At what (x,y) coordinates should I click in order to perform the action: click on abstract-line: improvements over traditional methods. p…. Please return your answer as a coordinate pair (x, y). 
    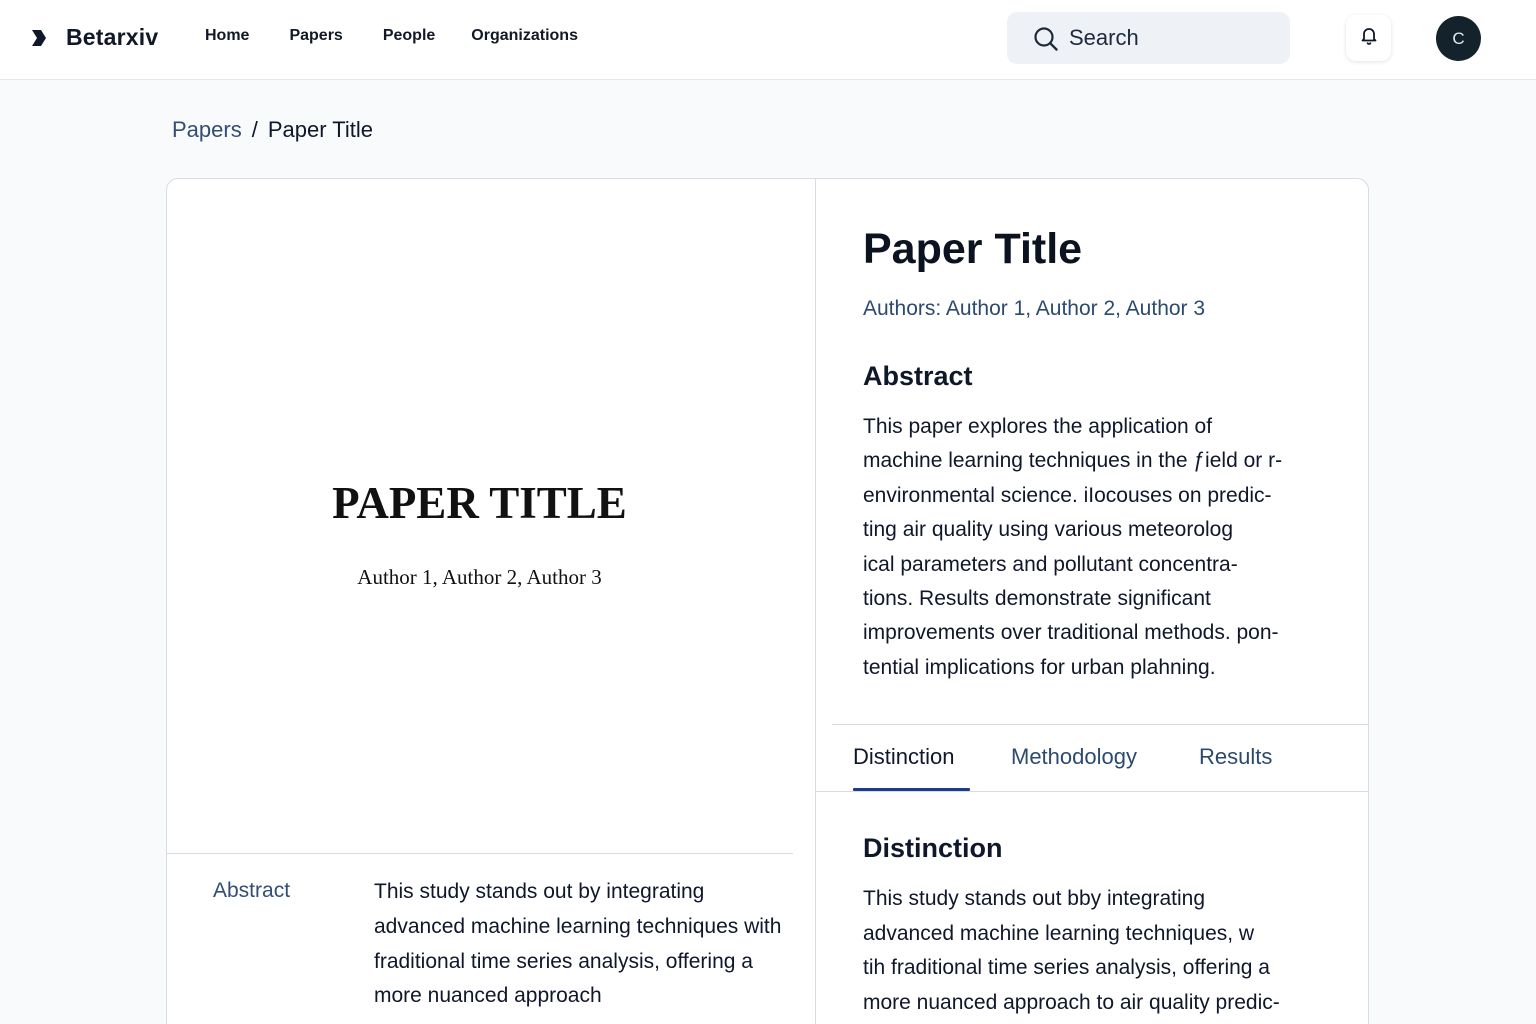
    Looking at the image, I should click on (1071, 633).